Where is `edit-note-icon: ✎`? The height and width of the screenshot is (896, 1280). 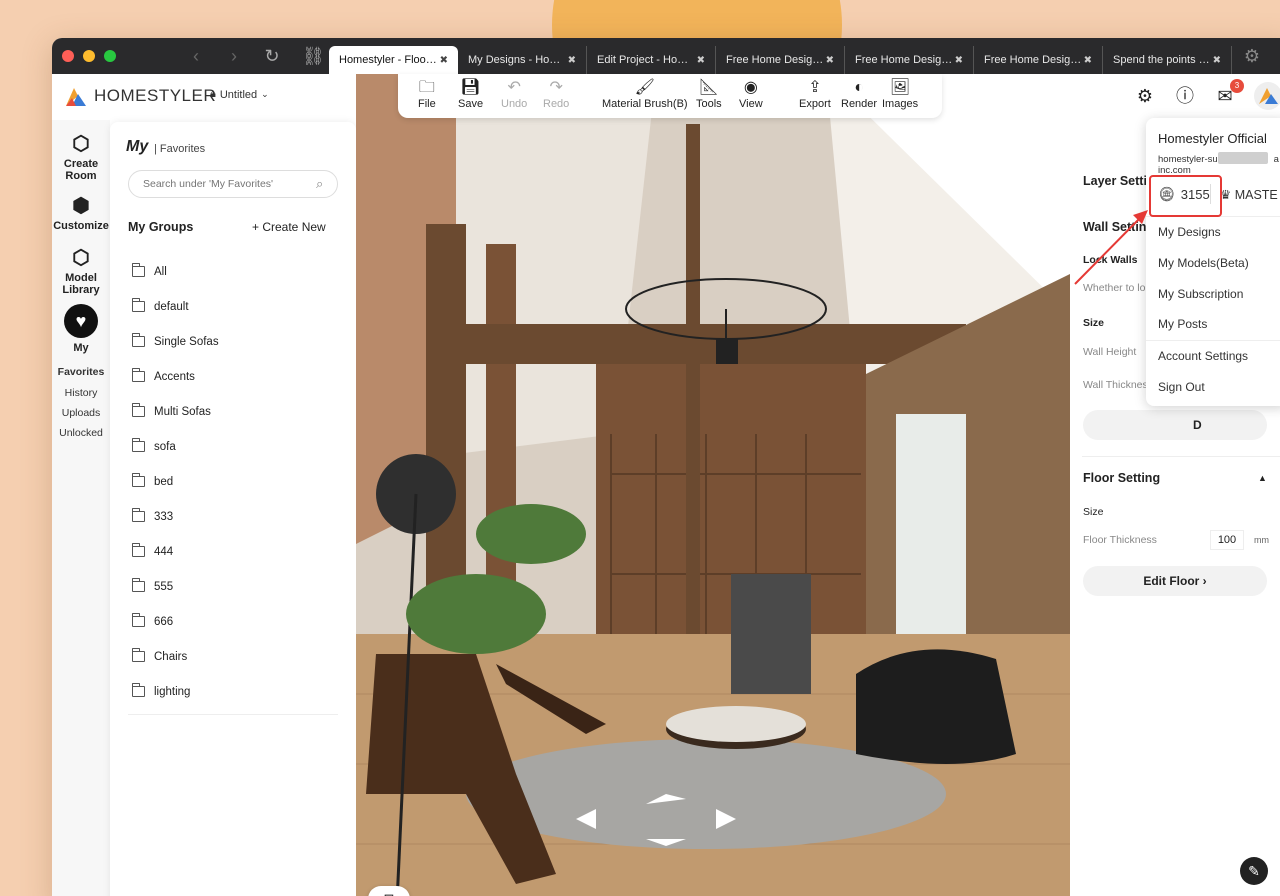
edit-note-icon: ✎ is located at coordinates (1254, 871).